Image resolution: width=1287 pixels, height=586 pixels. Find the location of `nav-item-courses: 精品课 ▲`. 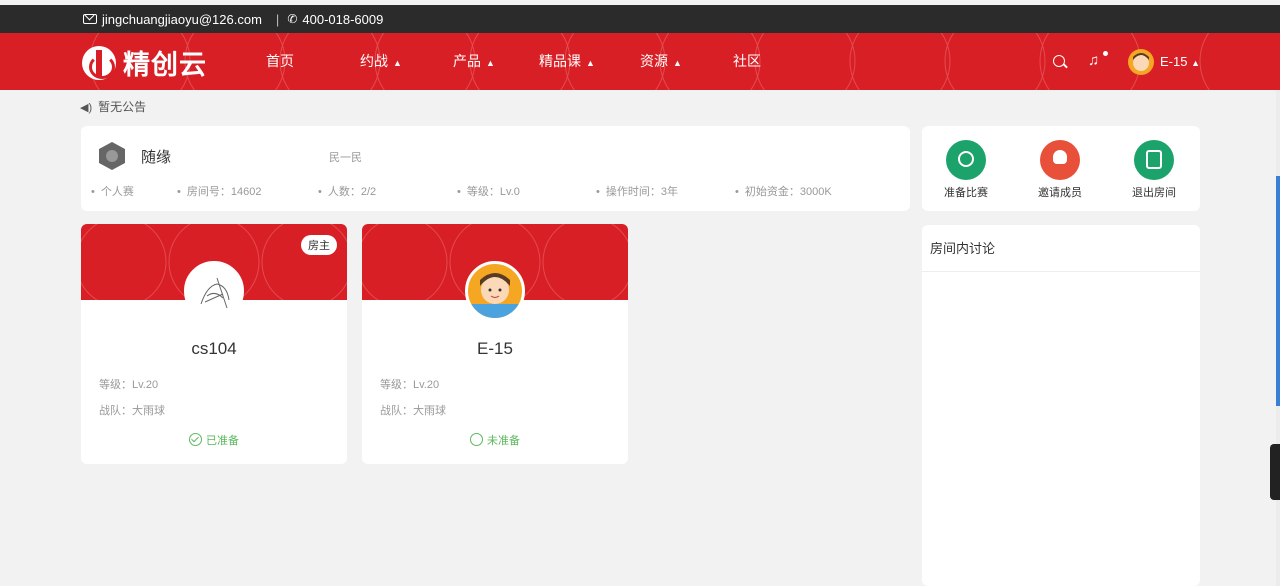

nav-item-courses: 精品课 ▲ is located at coordinates (567, 61).